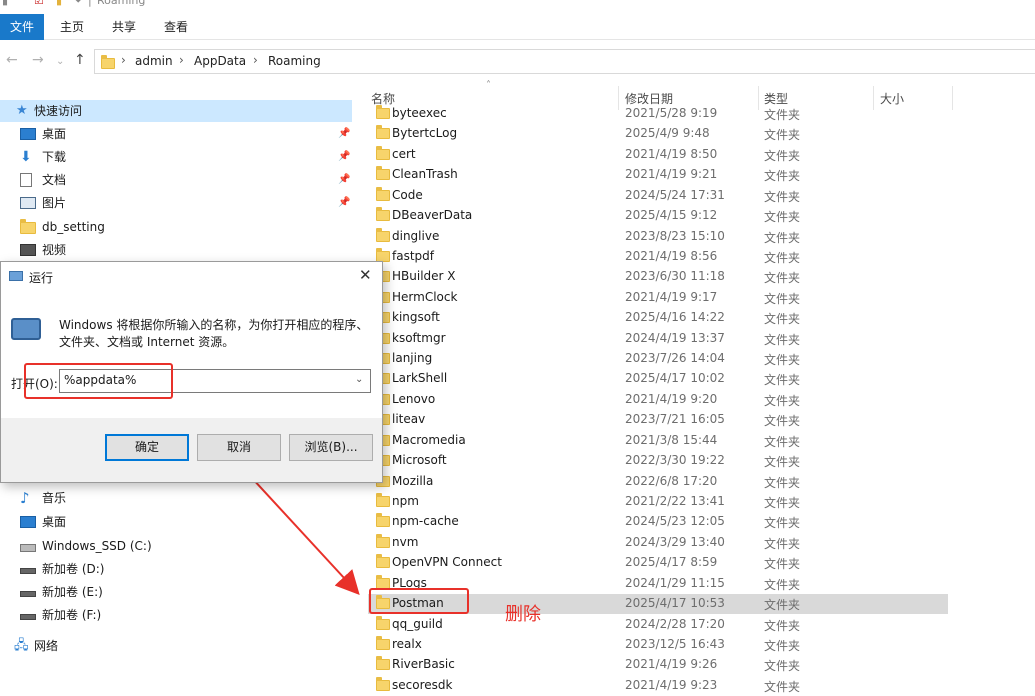 Image resolution: width=1035 pixels, height=696 pixels. Describe the element at coordinates (98, 381) in the screenshot. I see `highlight-box-input` at that location.